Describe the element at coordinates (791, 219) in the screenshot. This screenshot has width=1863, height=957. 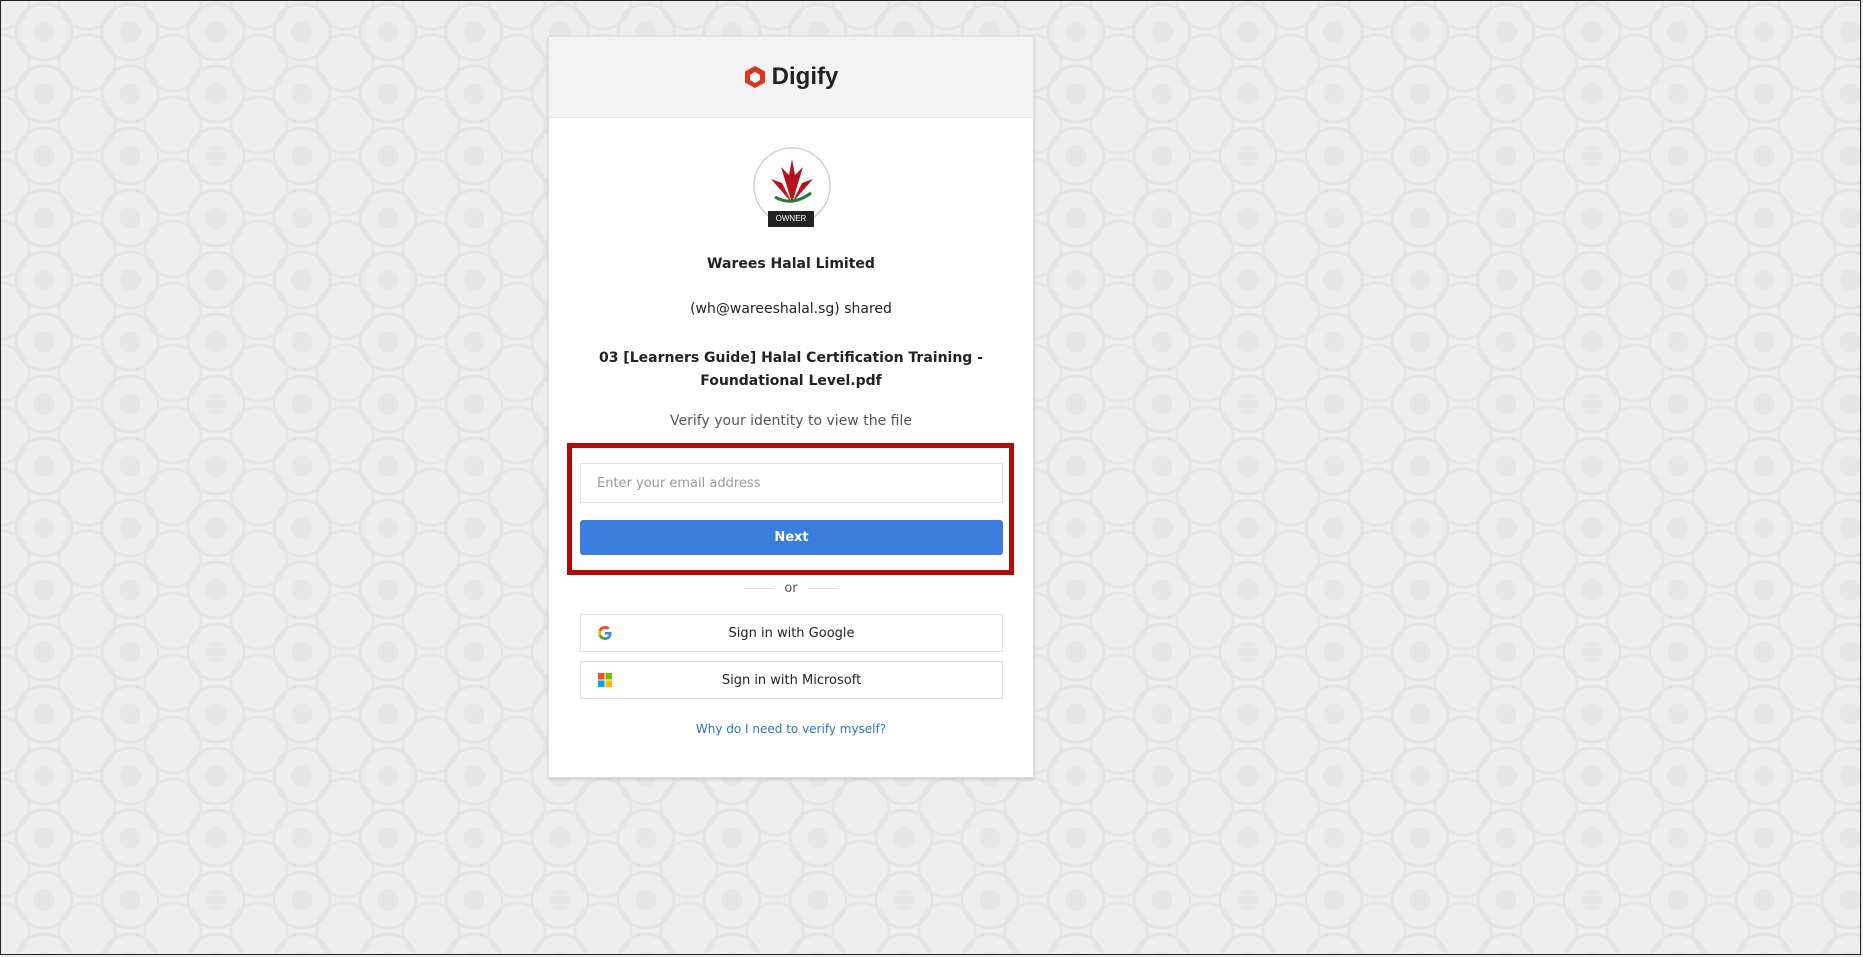
I see `owner-badge: OWNER` at that location.